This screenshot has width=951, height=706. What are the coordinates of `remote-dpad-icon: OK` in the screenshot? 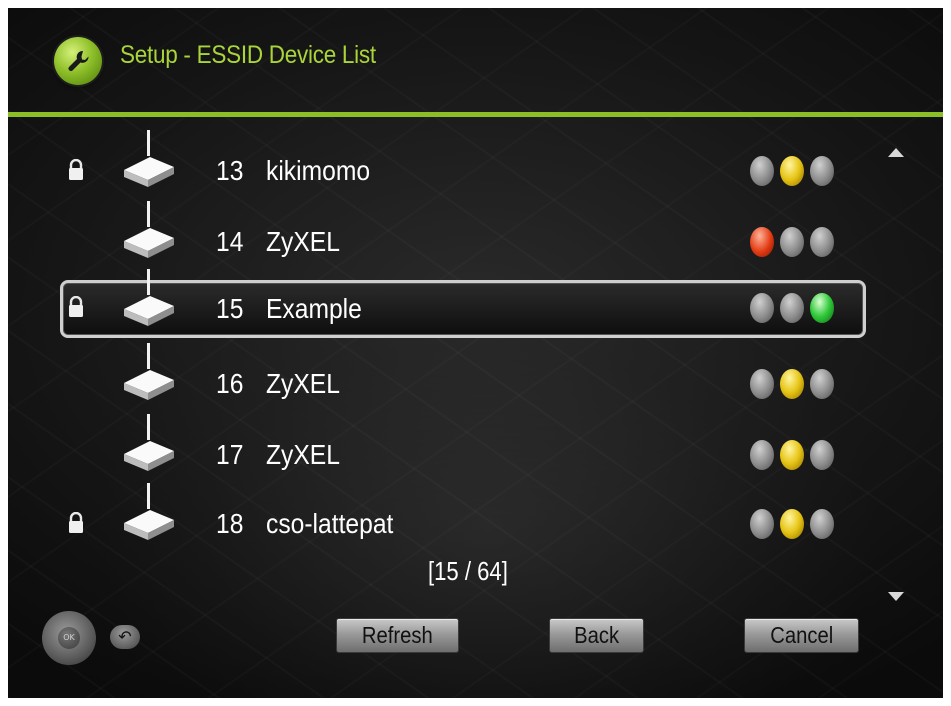 It's located at (69, 638).